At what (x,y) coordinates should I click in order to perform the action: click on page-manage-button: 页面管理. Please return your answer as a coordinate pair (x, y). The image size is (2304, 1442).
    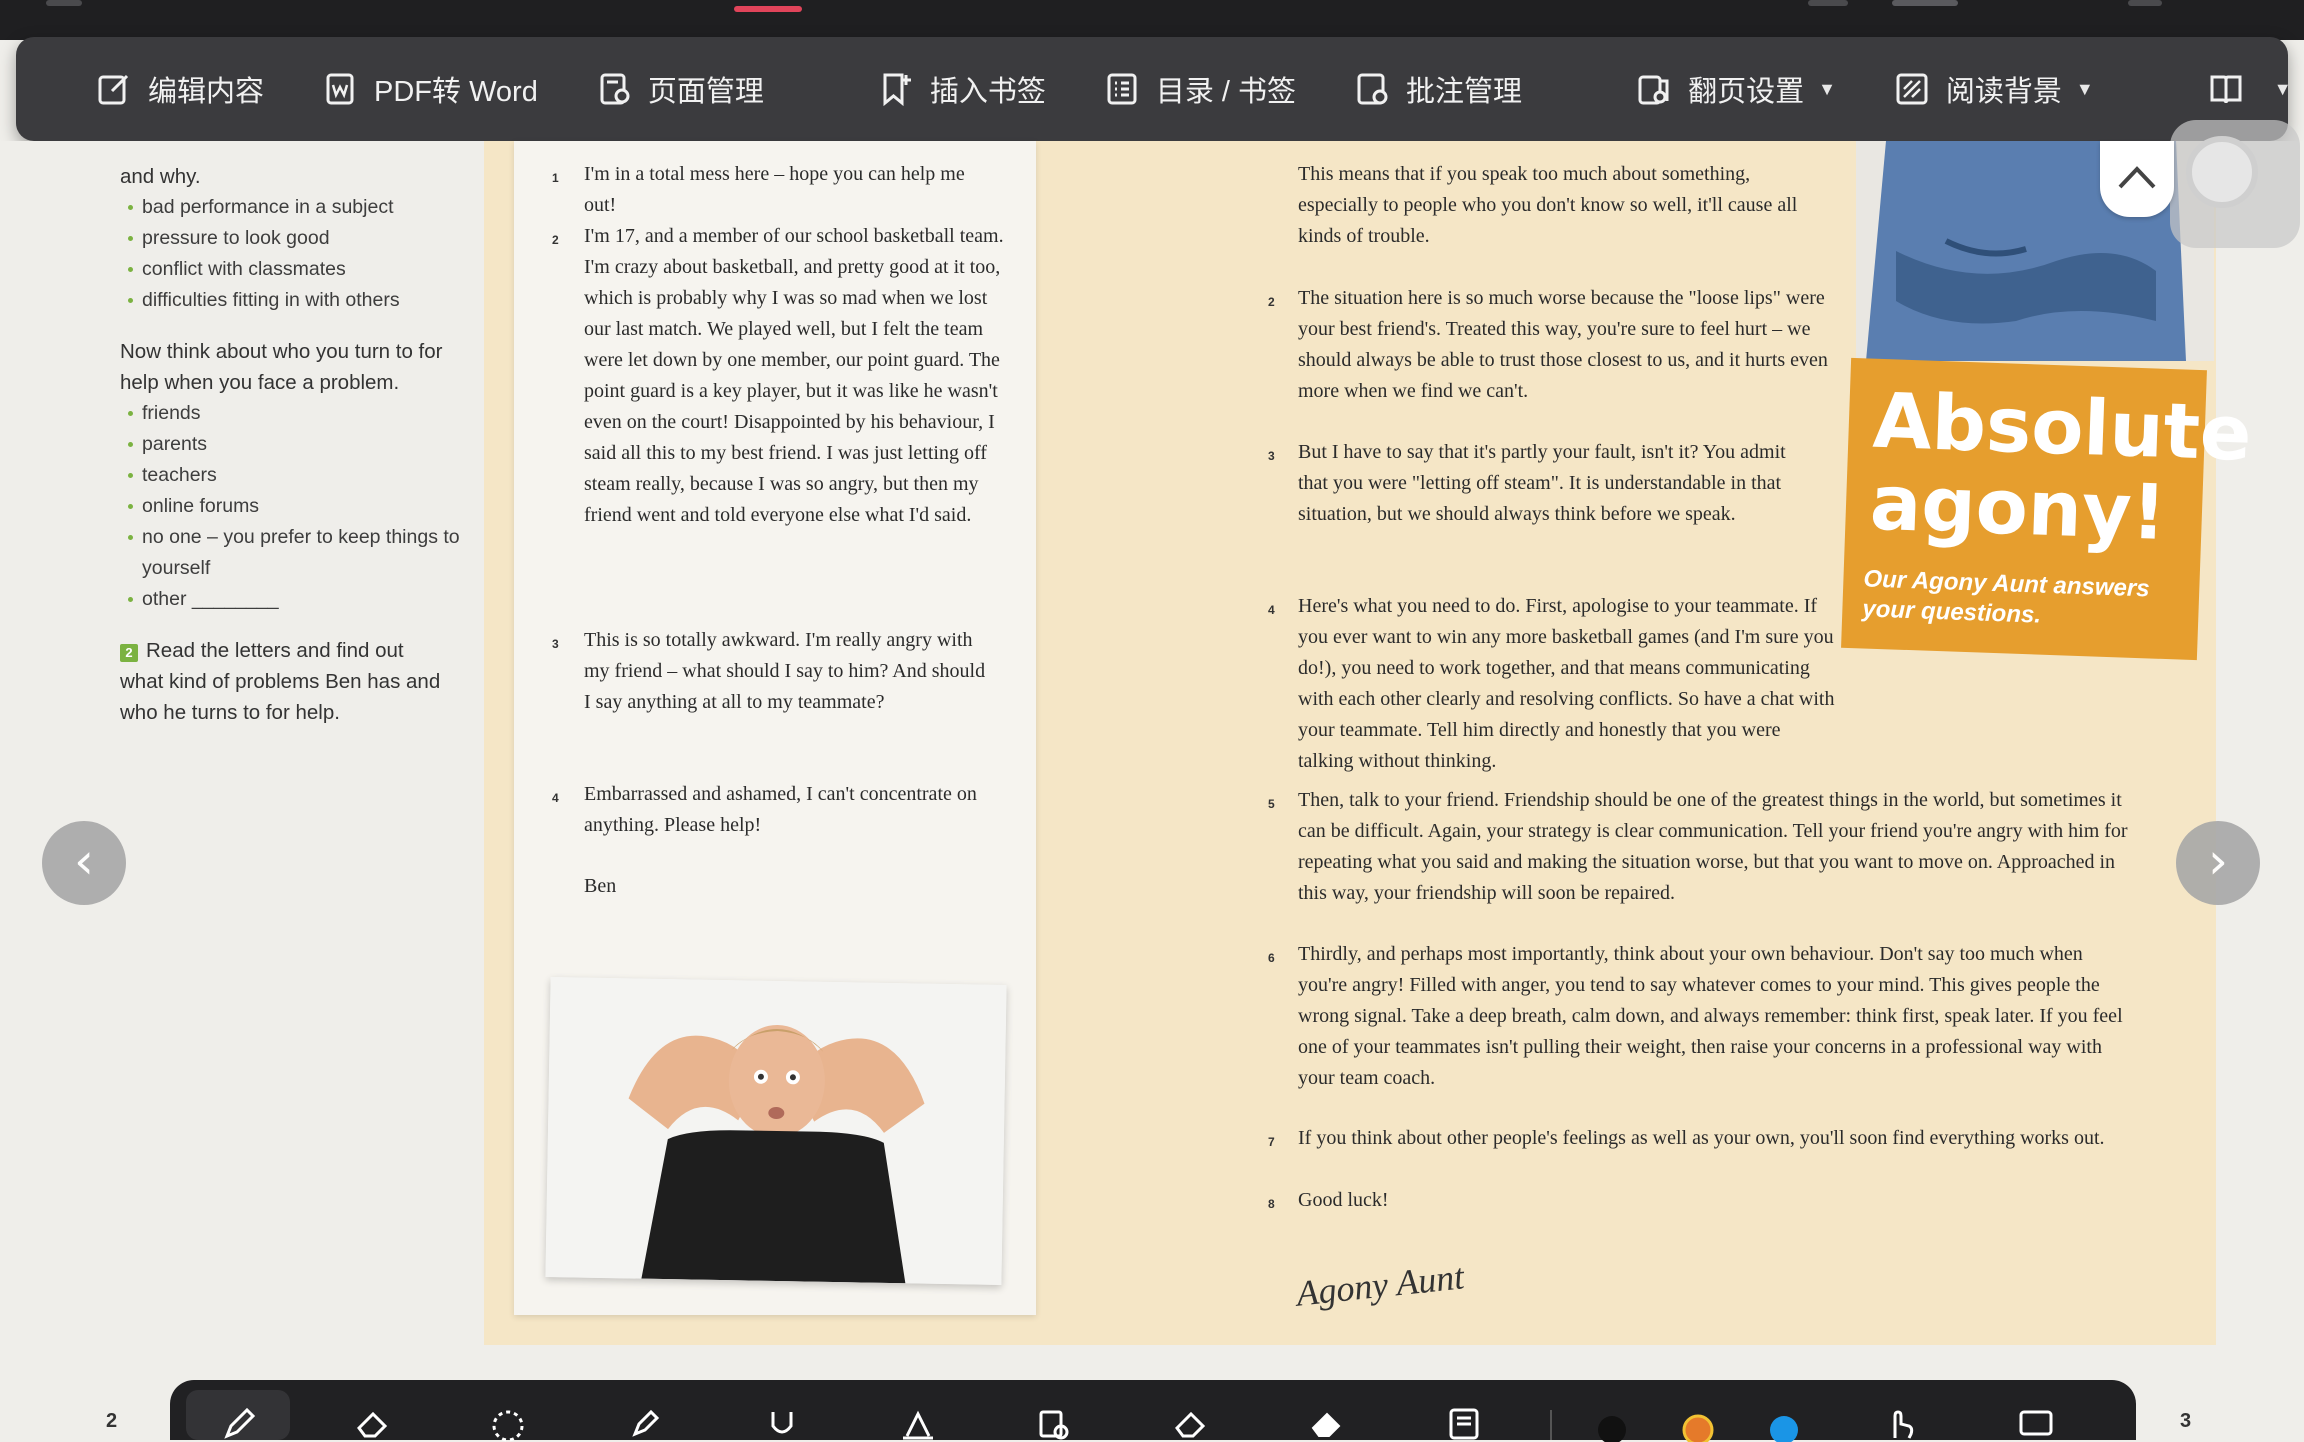
    Looking at the image, I should click on (680, 89).